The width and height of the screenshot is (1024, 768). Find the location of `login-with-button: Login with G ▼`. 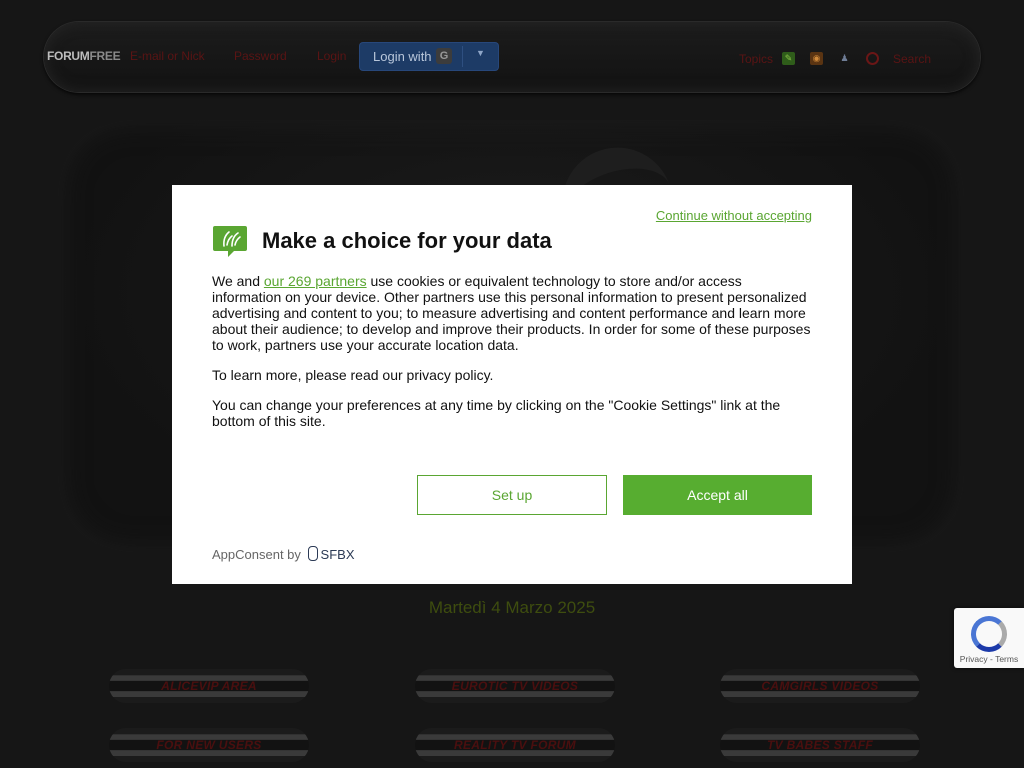

login-with-button: Login with G ▼ is located at coordinates (429, 56).